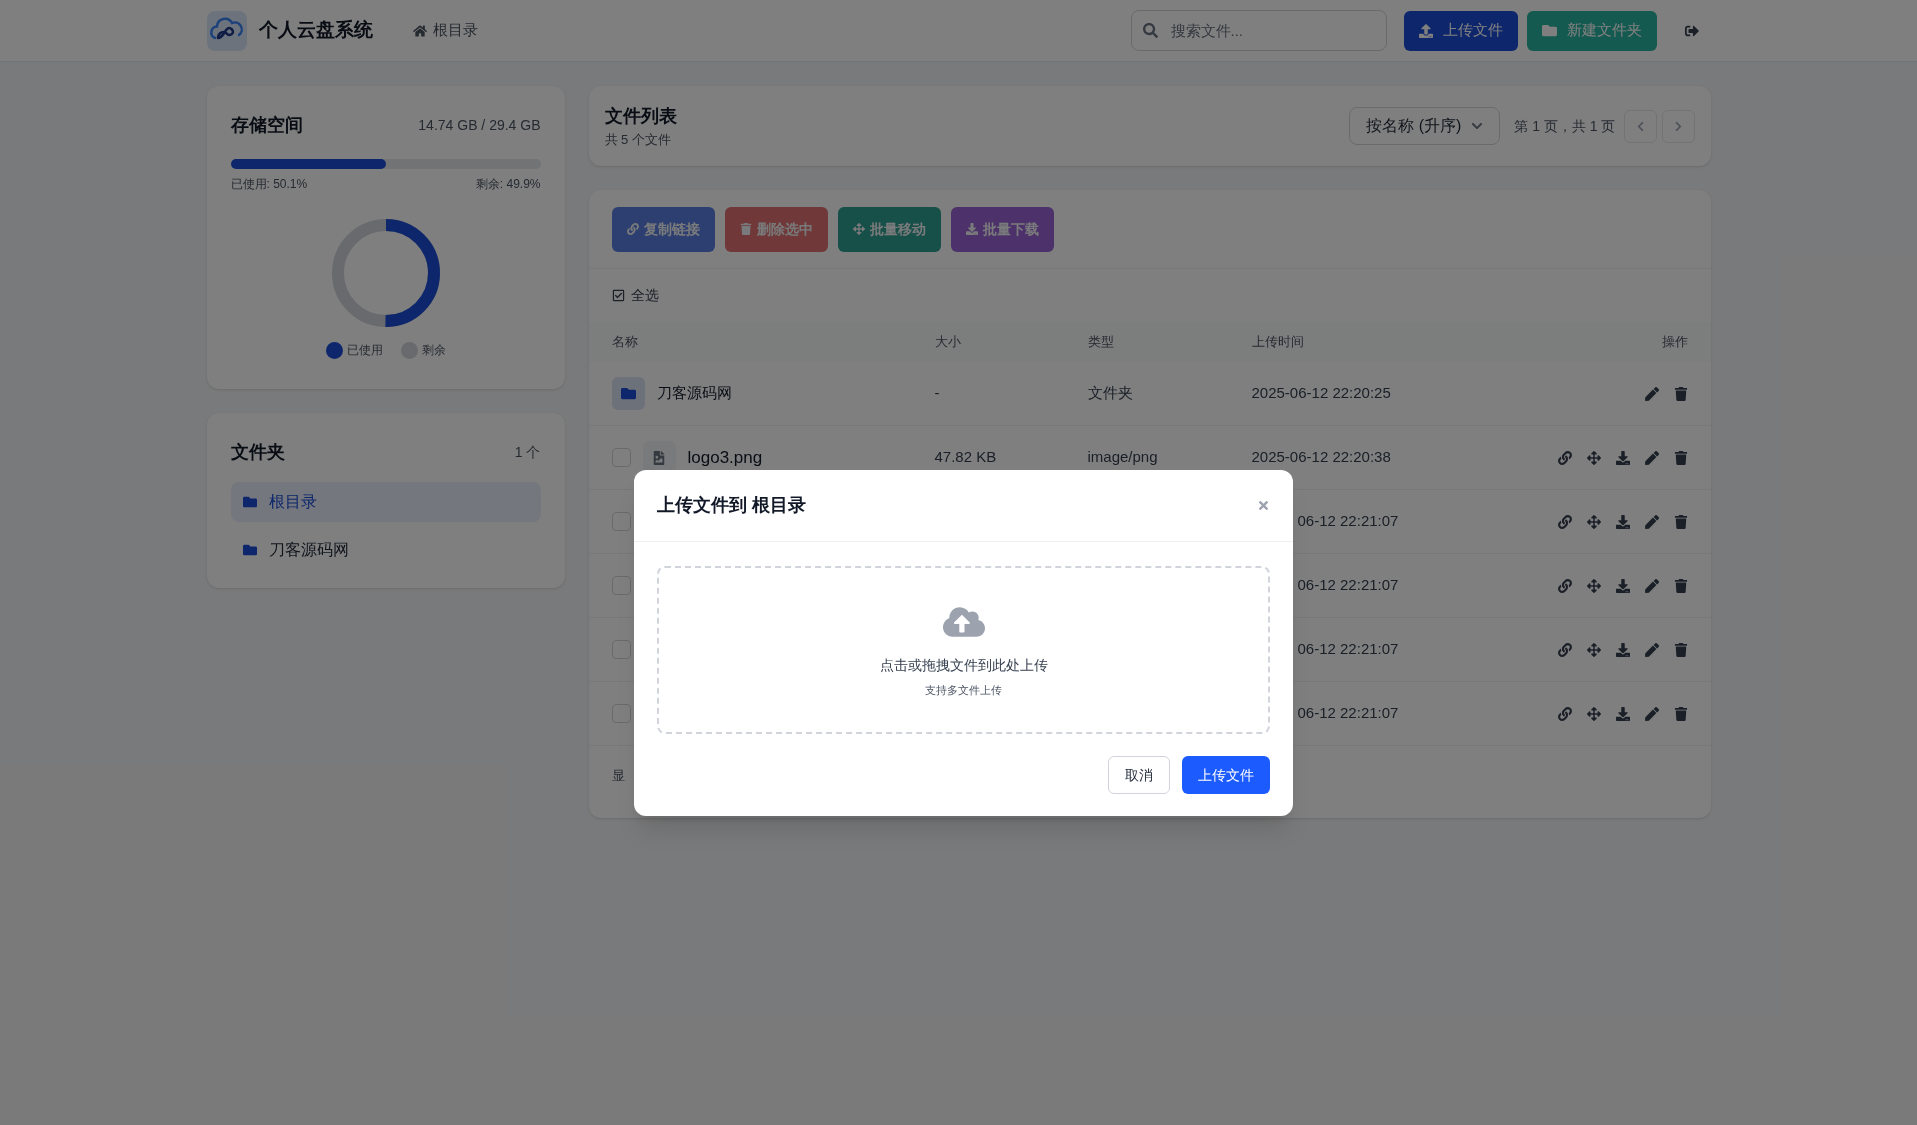 The width and height of the screenshot is (1917, 1125). What do you see at coordinates (1425, 126) in the screenshot?
I see `sort-select: 按名称 (升序)` at bounding box center [1425, 126].